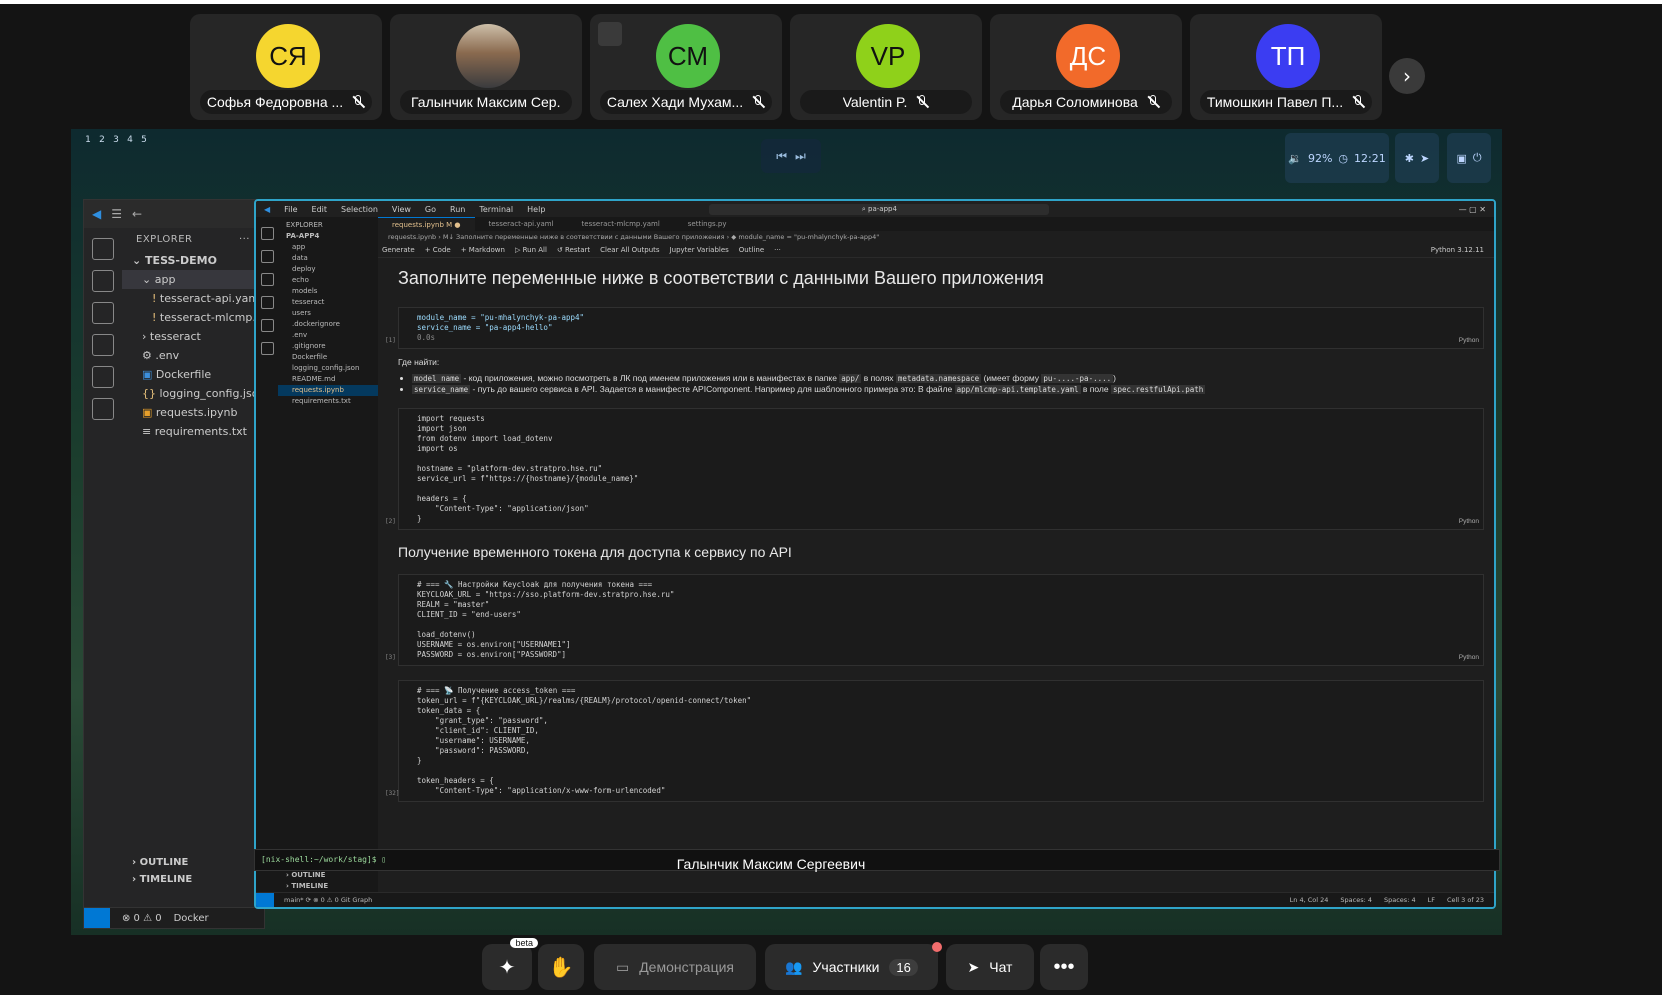 The width and height of the screenshot is (1662, 995). I want to click on outline-section: › OUTLINE, so click(193, 862).